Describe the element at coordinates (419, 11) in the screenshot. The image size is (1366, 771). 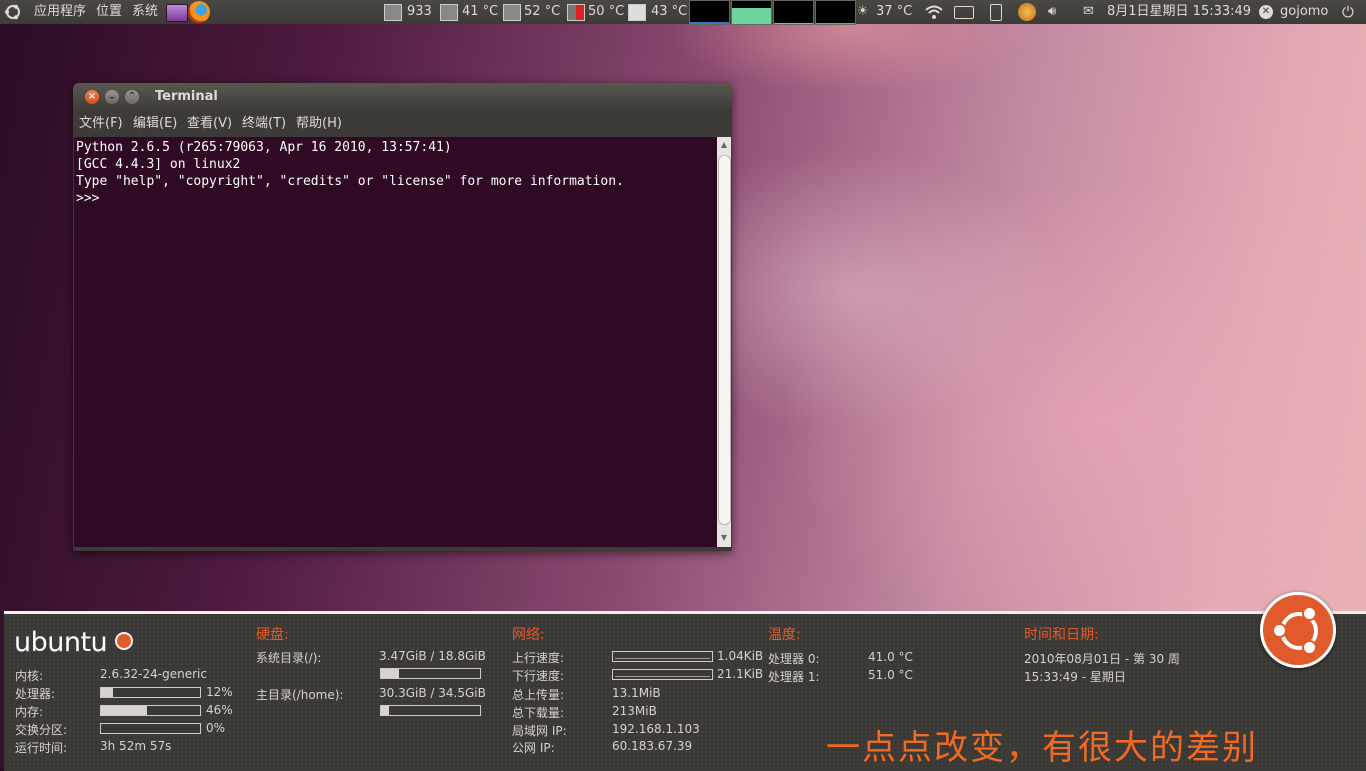
I see `cpu-frequency-value: 933` at that location.